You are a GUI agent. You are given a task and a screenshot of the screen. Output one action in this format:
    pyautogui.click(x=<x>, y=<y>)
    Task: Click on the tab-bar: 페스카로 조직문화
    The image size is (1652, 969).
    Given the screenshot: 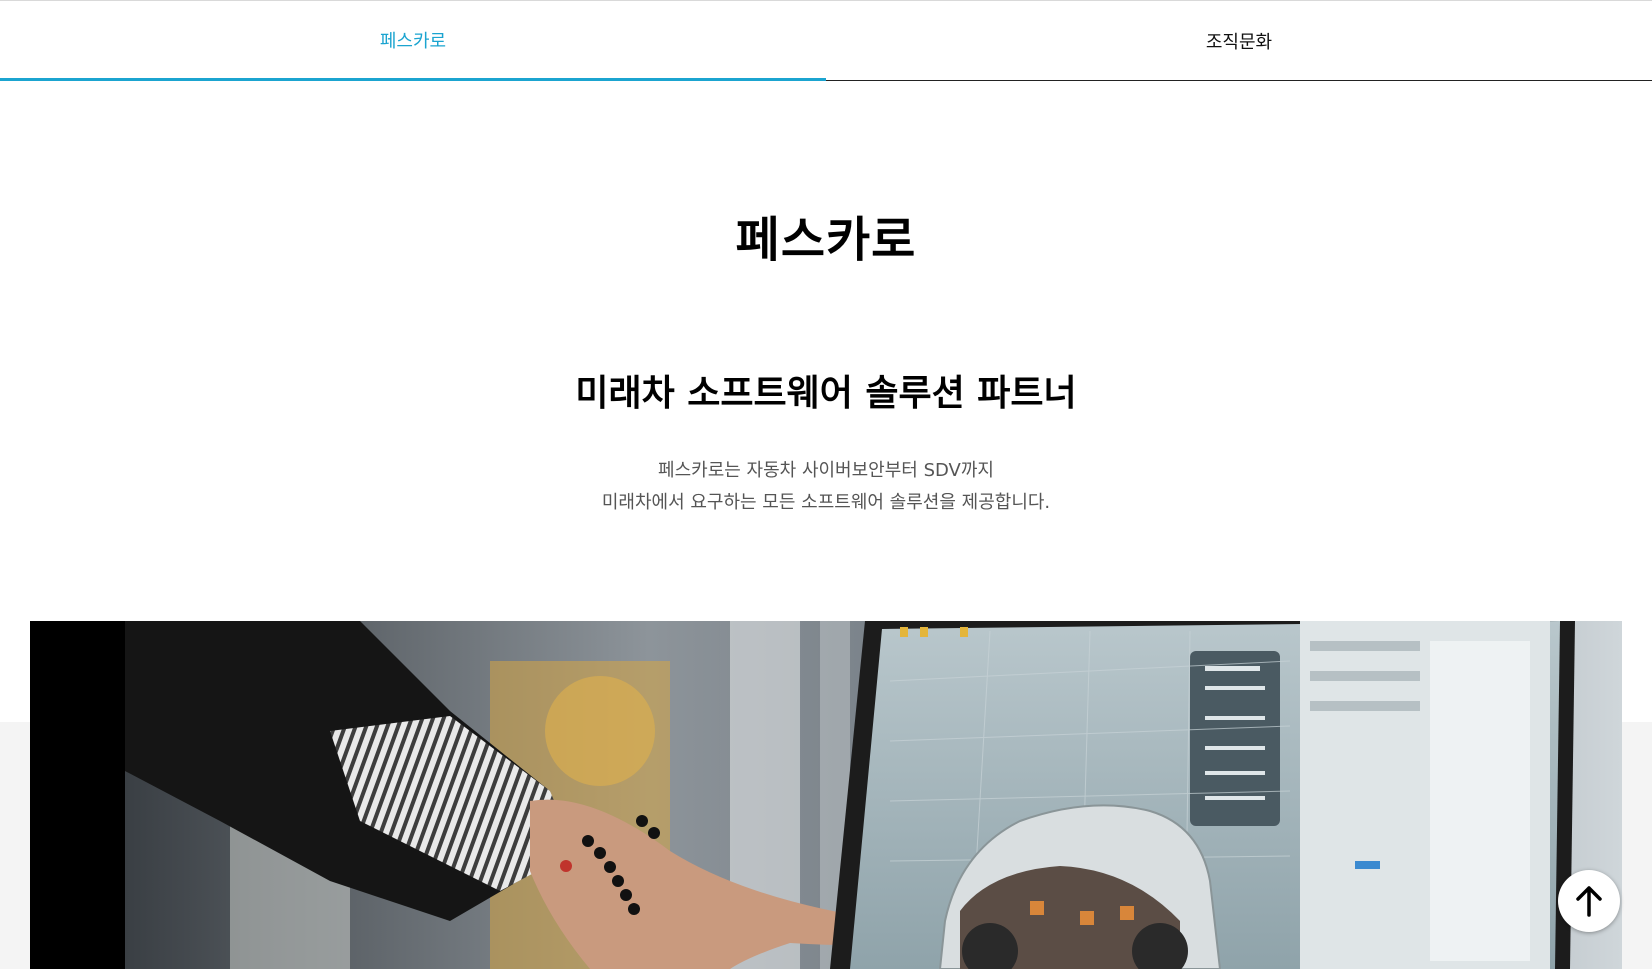 What is the action you would take?
    pyautogui.click(x=826, y=40)
    